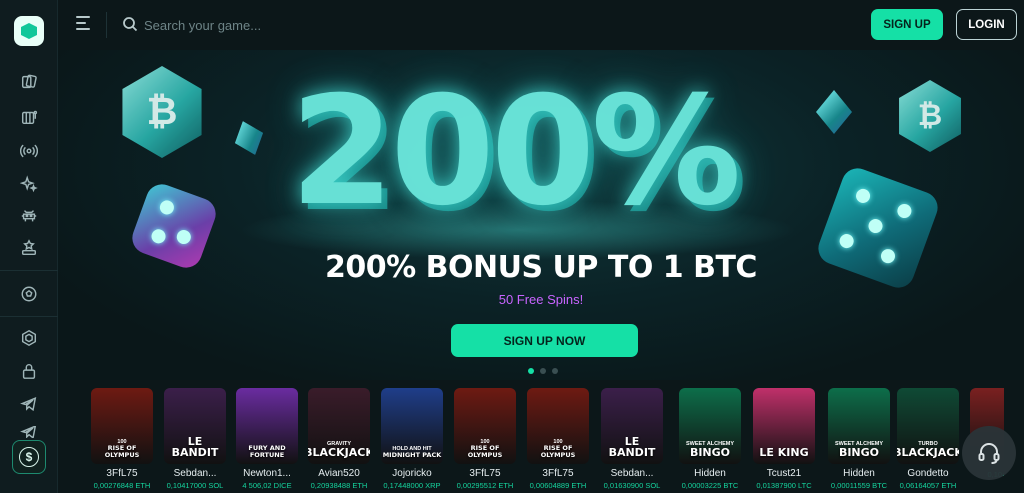  Describe the element at coordinates (339, 452) in the screenshot. I see `game-title: BLACKJACK` at that location.